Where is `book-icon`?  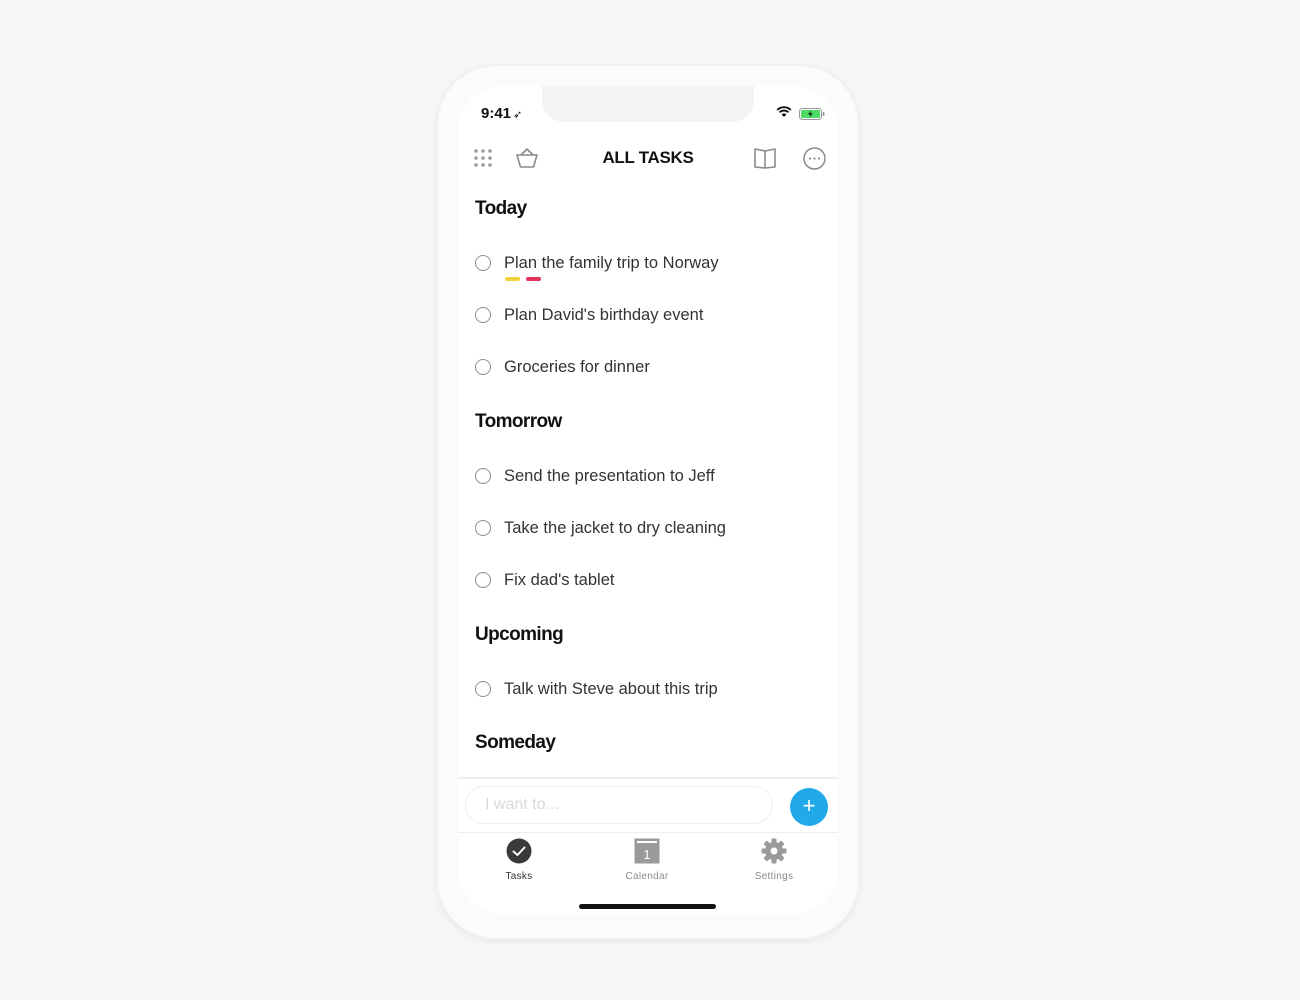 book-icon is located at coordinates (765, 158).